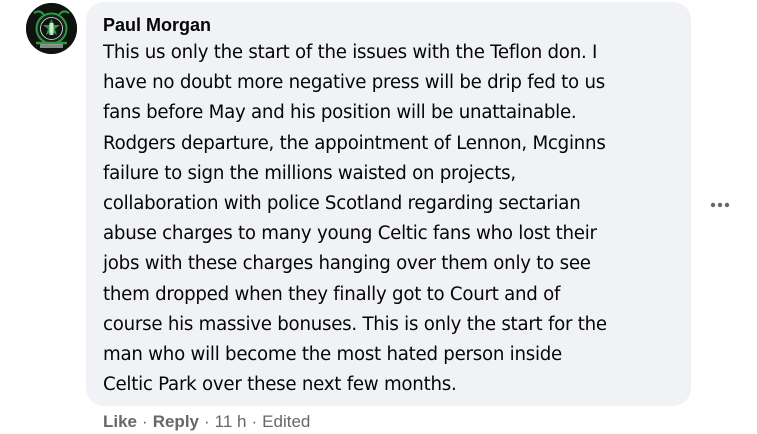 The width and height of the screenshot is (757, 434). Describe the element at coordinates (286, 422) in the screenshot. I see `edited-label: Edited` at that location.